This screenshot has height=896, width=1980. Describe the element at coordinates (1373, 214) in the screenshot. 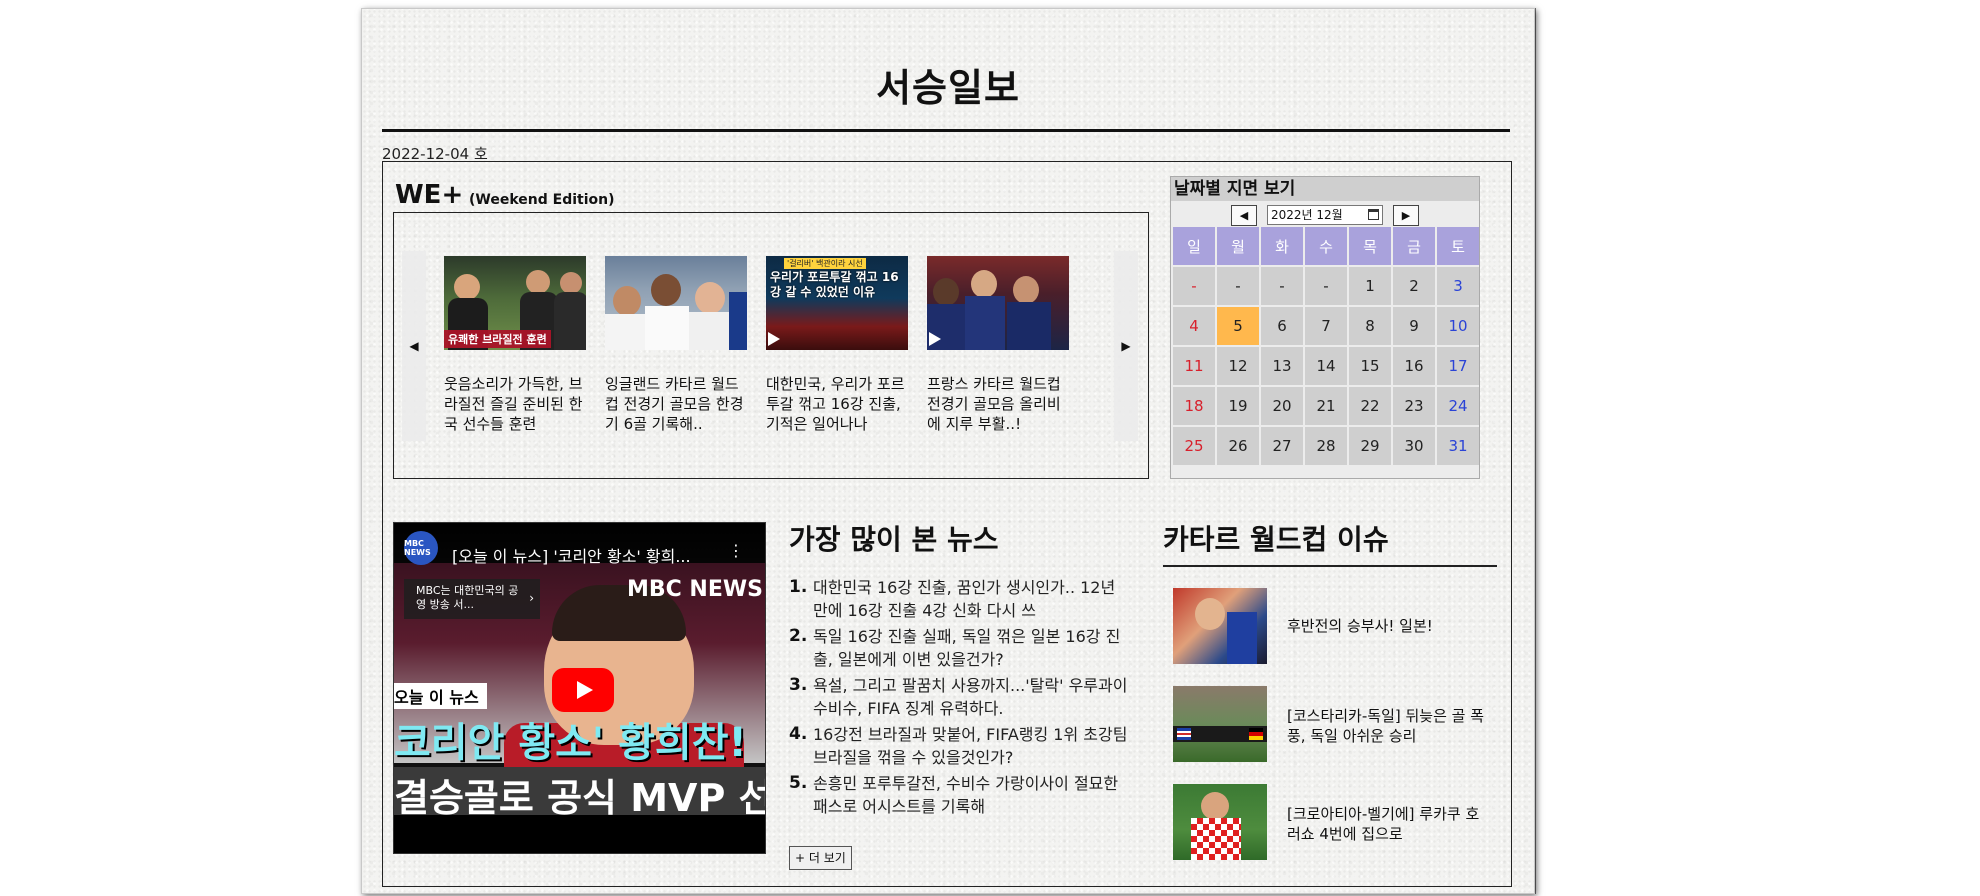

I see `calendar-icon` at that location.